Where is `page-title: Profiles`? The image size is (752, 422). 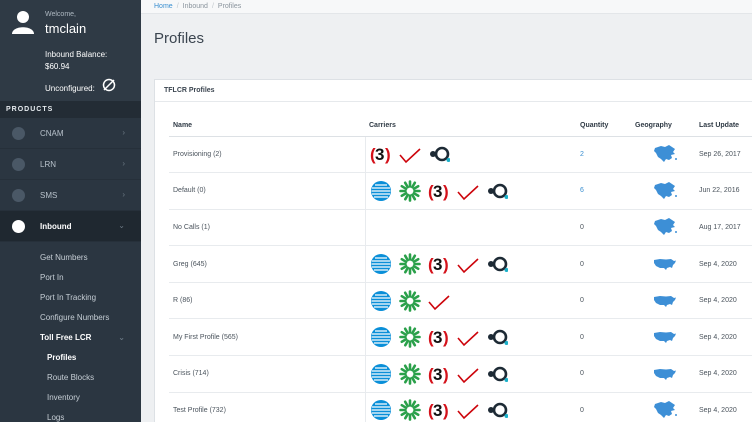
page-title: Profiles is located at coordinates (179, 38).